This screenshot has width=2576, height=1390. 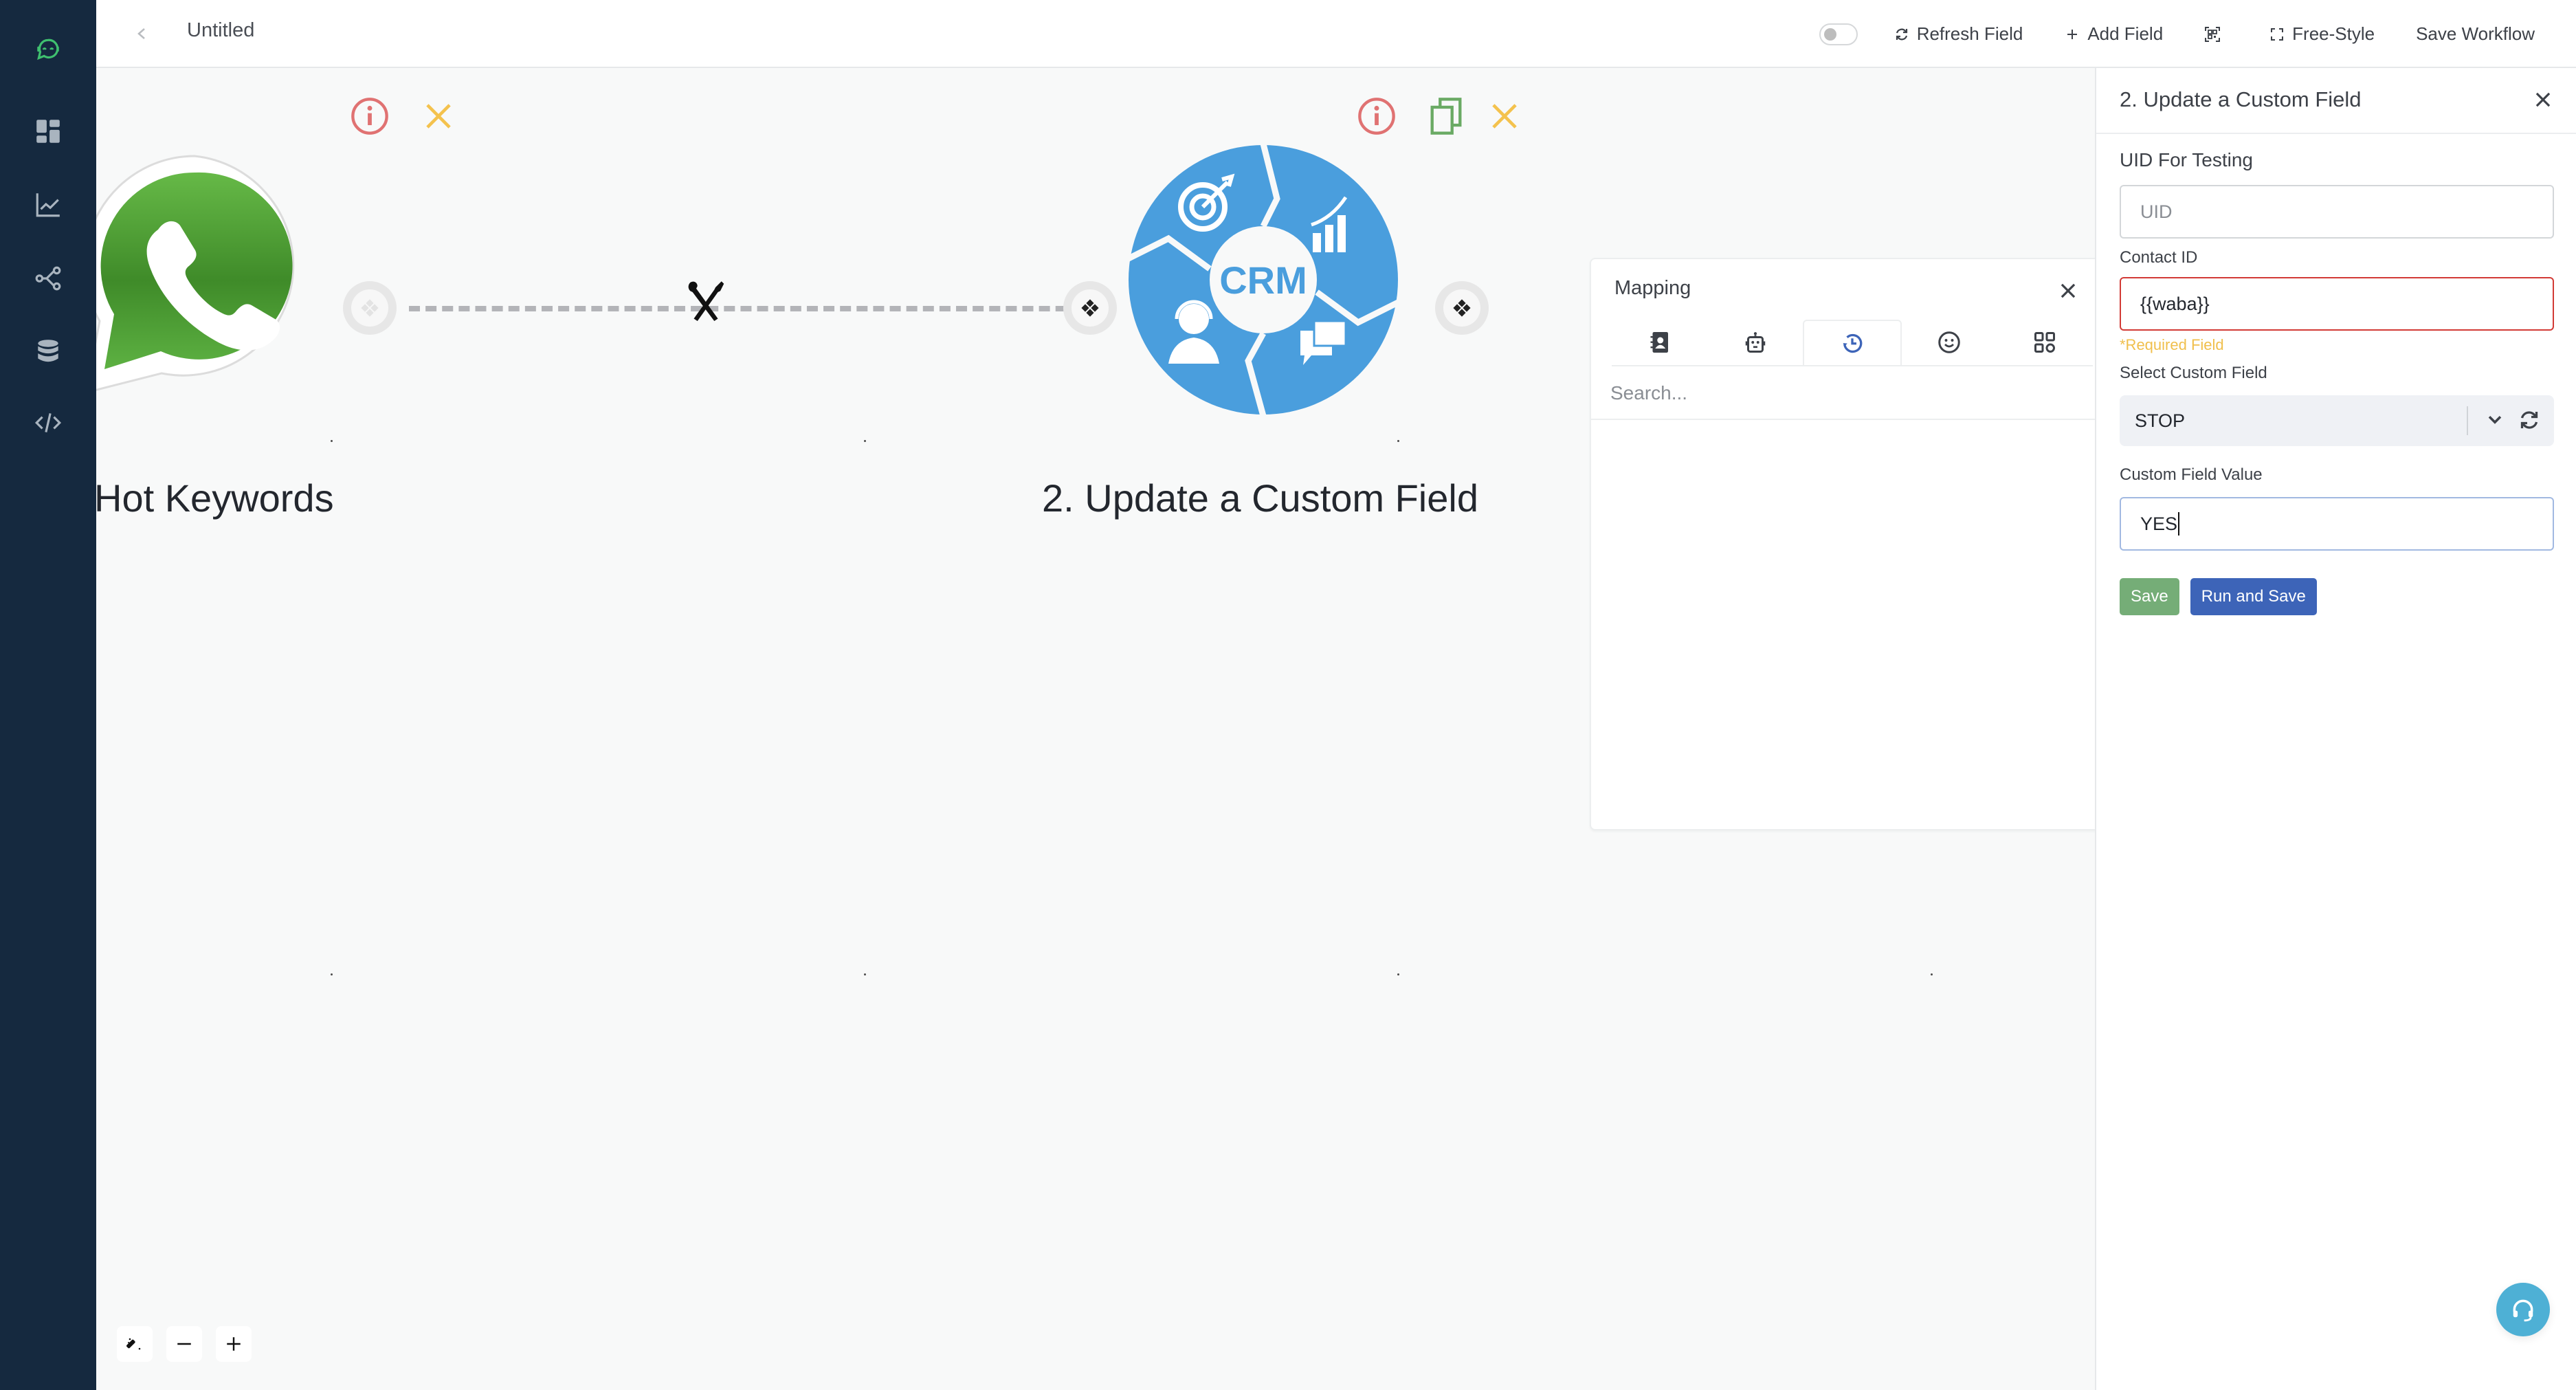 What do you see at coordinates (220, 30) in the screenshot?
I see `workflow-title: Untitled` at bounding box center [220, 30].